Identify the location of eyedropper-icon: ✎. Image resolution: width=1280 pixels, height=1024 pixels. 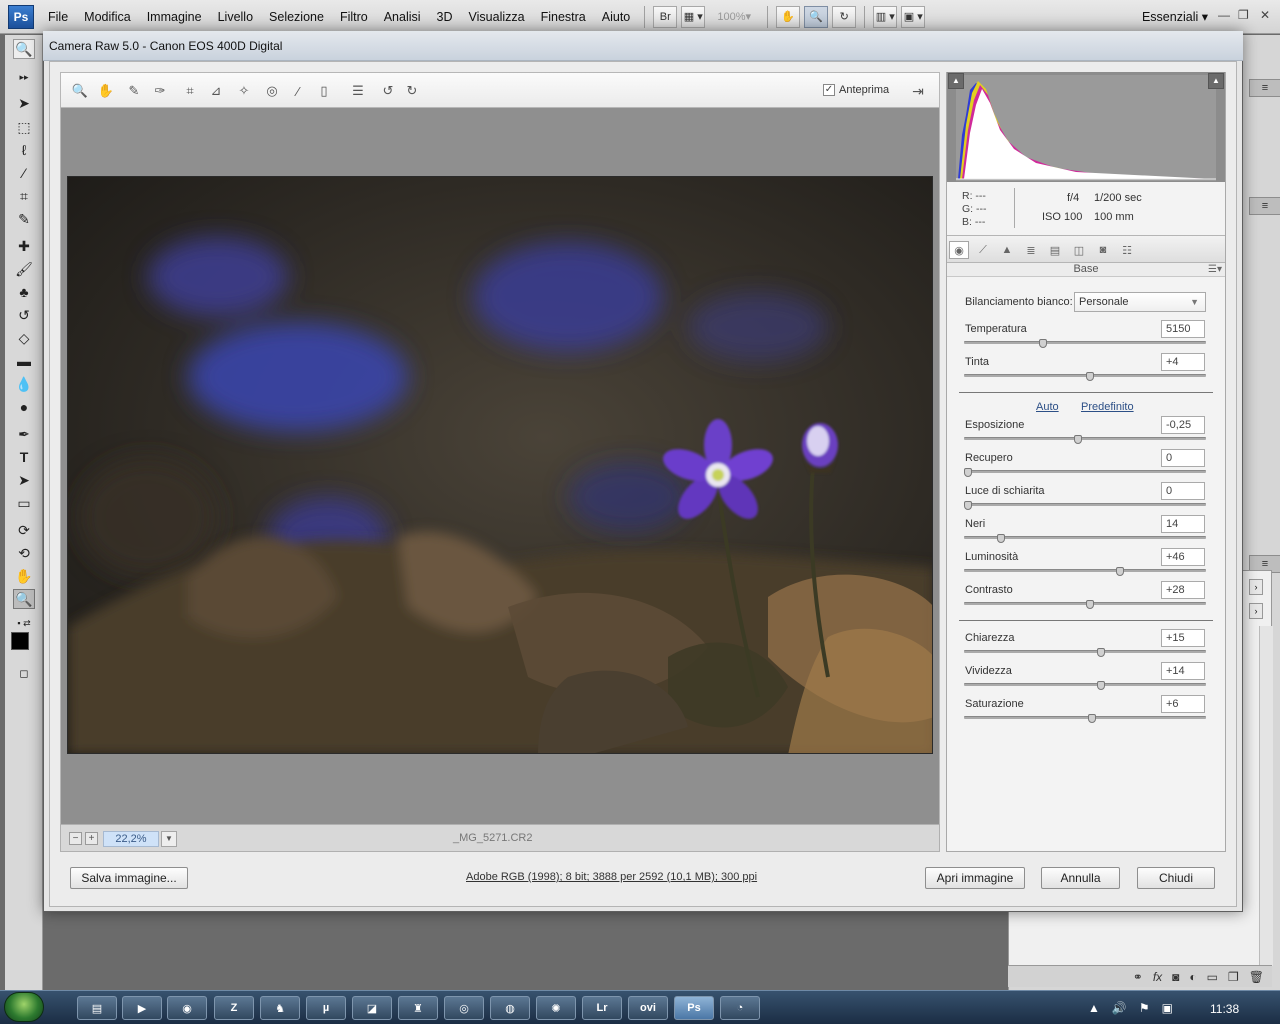
(24, 219).